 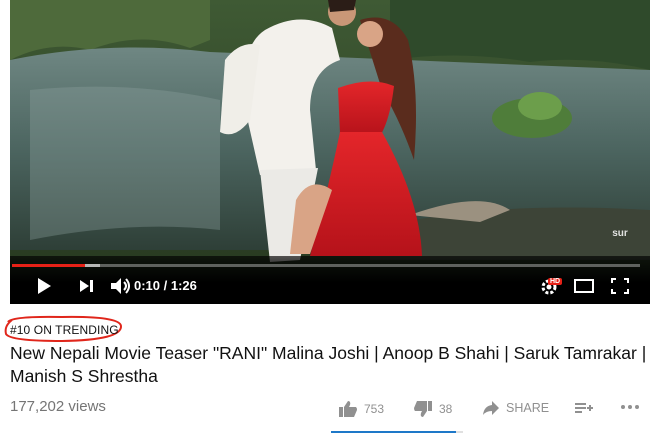 I want to click on thumbs-up-icon, so click(x=348, y=409).